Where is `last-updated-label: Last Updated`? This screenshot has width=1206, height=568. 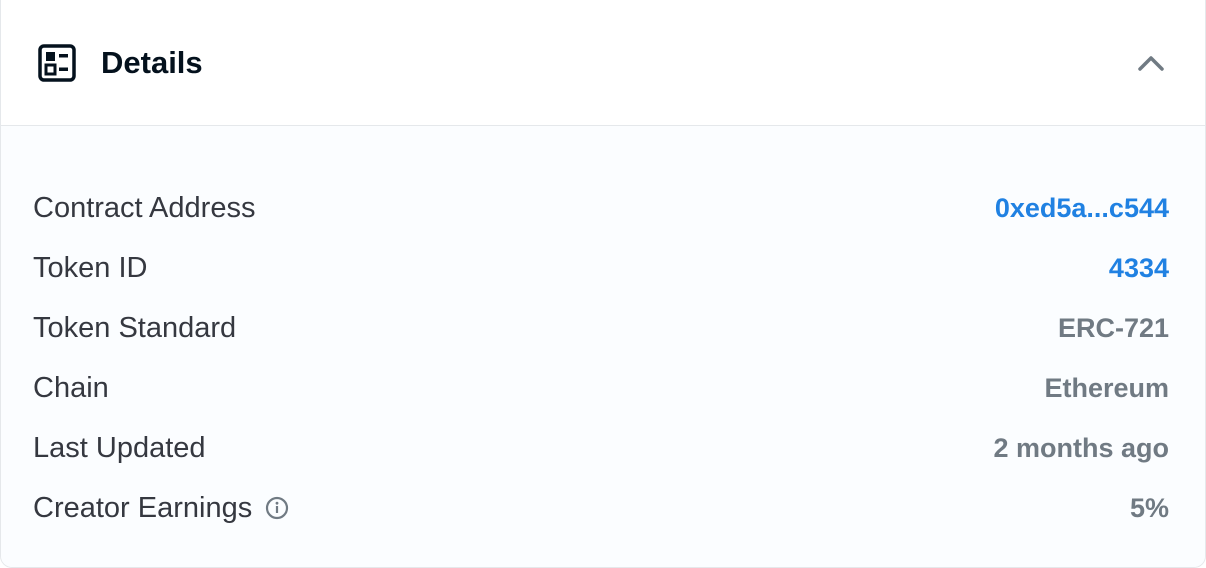
last-updated-label: Last Updated is located at coordinates (119, 447).